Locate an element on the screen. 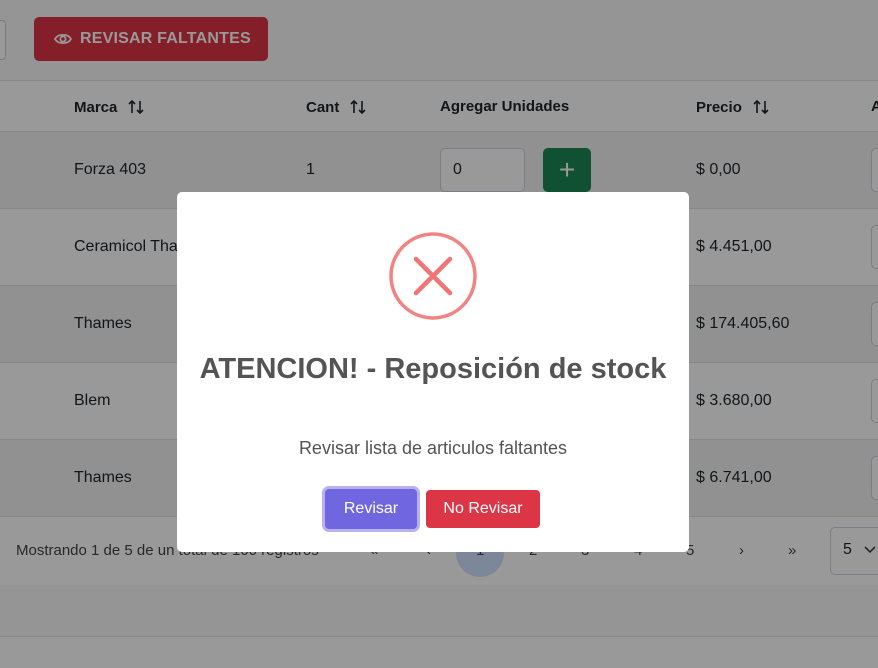 This screenshot has width=878, height=668. confirm-review-button: Revisar is located at coordinates (371, 509).